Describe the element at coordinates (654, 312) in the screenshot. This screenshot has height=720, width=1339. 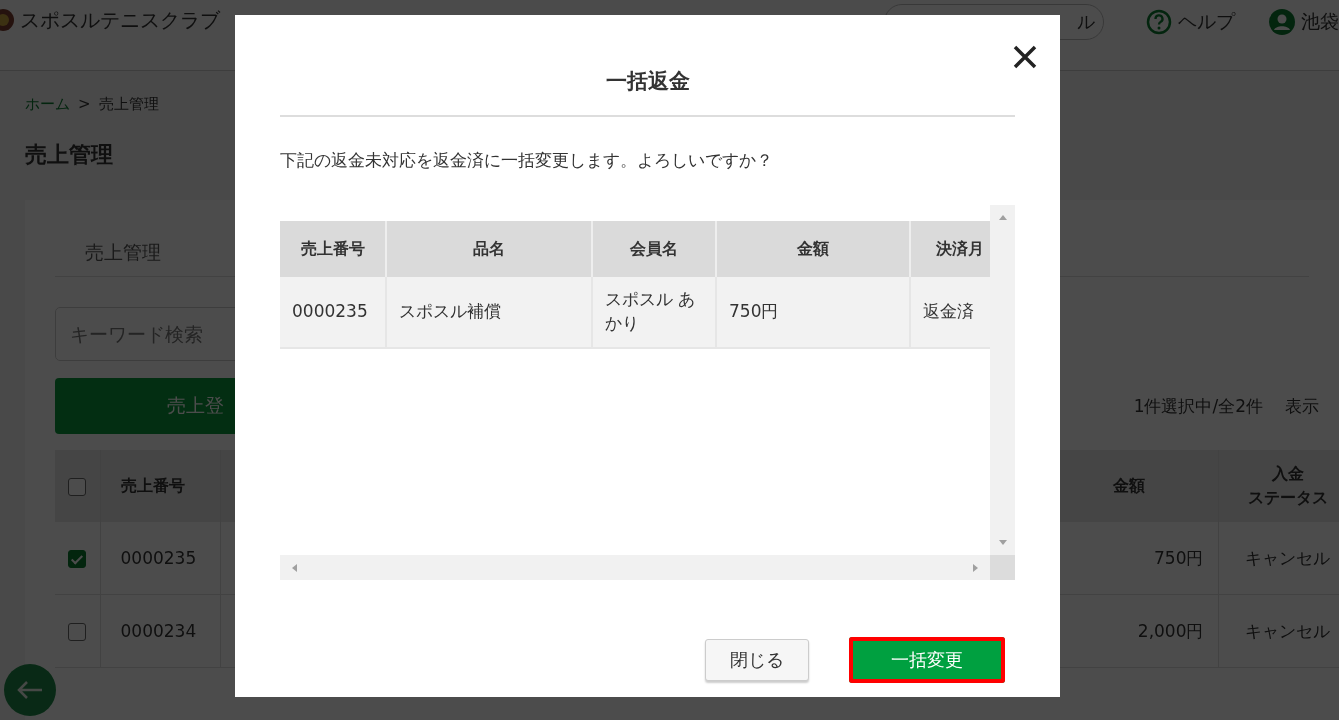
I see `table-cell: スポスル あかり` at that location.